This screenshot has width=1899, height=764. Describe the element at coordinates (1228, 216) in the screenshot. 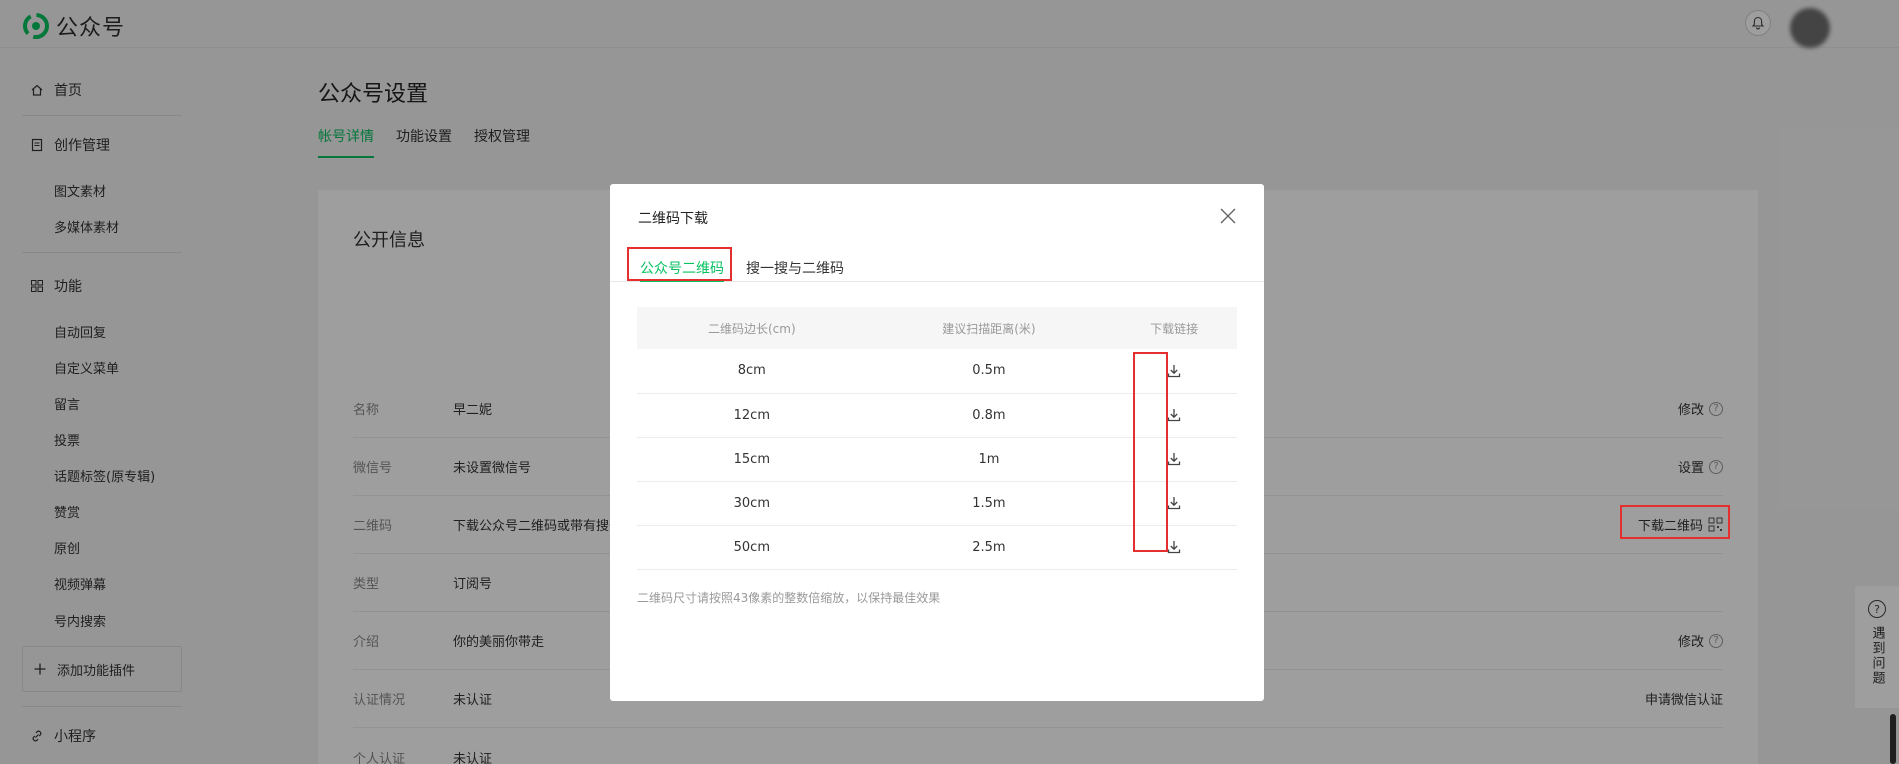

I see `close-icon` at that location.